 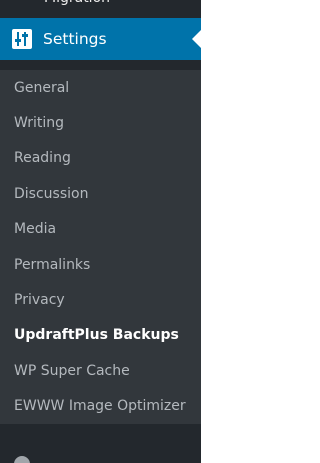 What do you see at coordinates (52, 264) in the screenshot?
I see `submenu-item-label: Permalinks` at bounding box center [52, 264].